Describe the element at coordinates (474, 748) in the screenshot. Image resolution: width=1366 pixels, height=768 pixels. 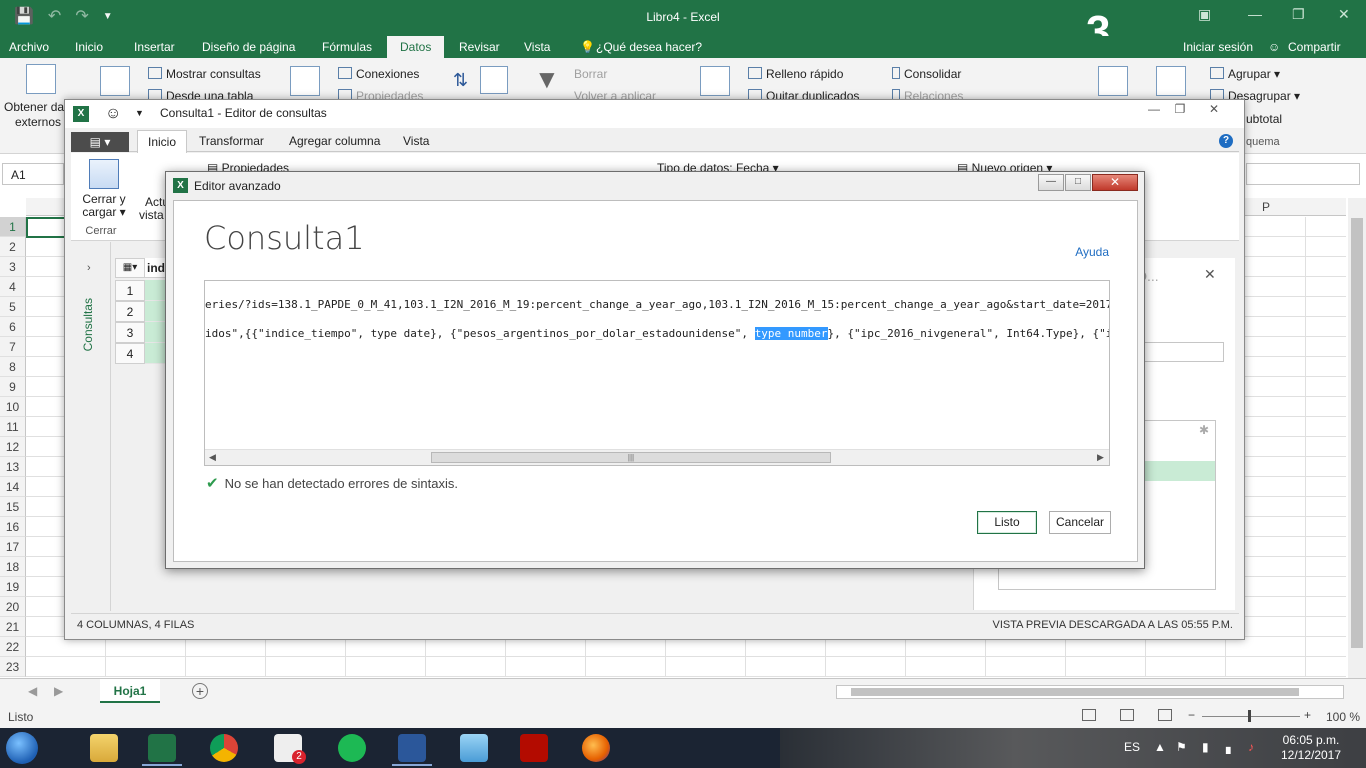
I see `app-taskbar-icon` at that location.